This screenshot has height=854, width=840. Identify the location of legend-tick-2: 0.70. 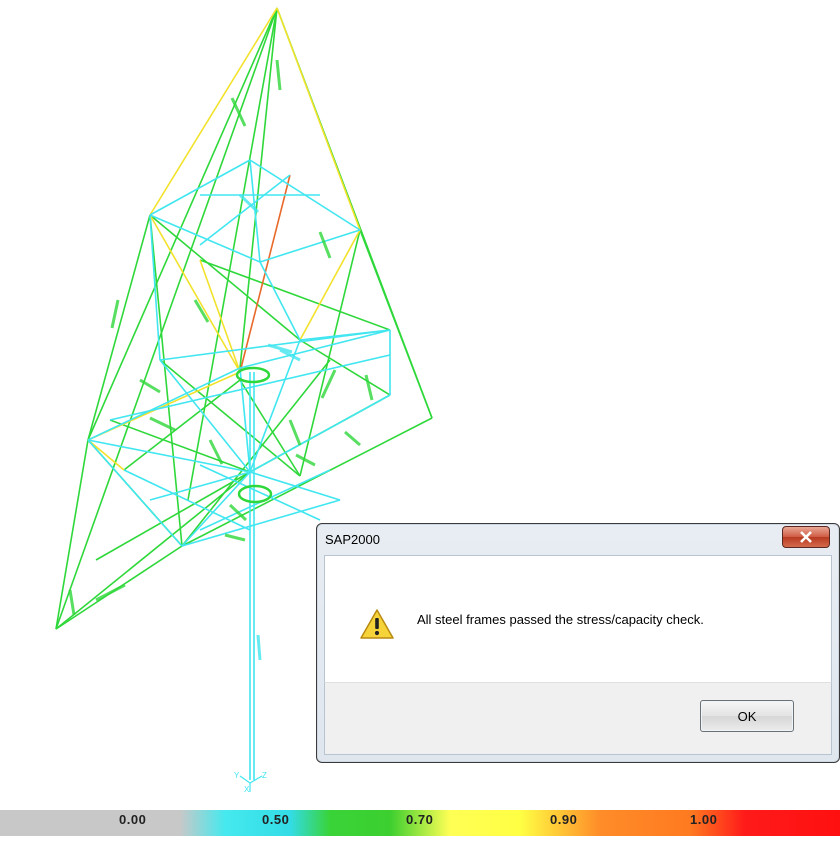
(420, 819).